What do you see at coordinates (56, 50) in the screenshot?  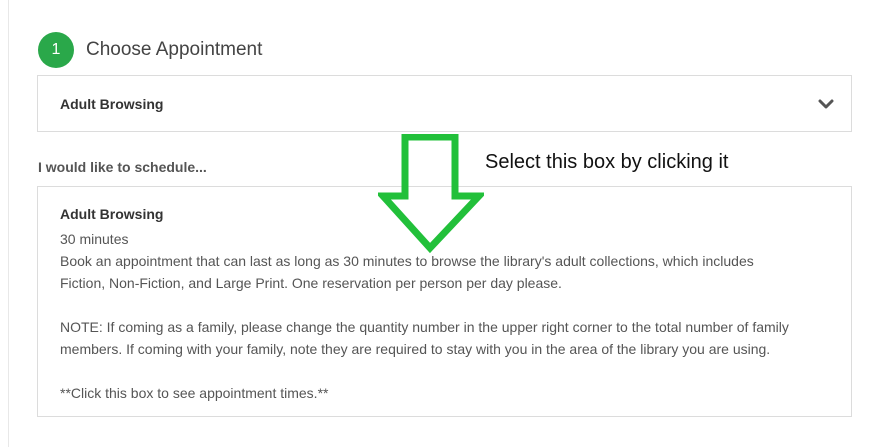 I see `step-number-badge: 1` at bounding box center [56, 50].